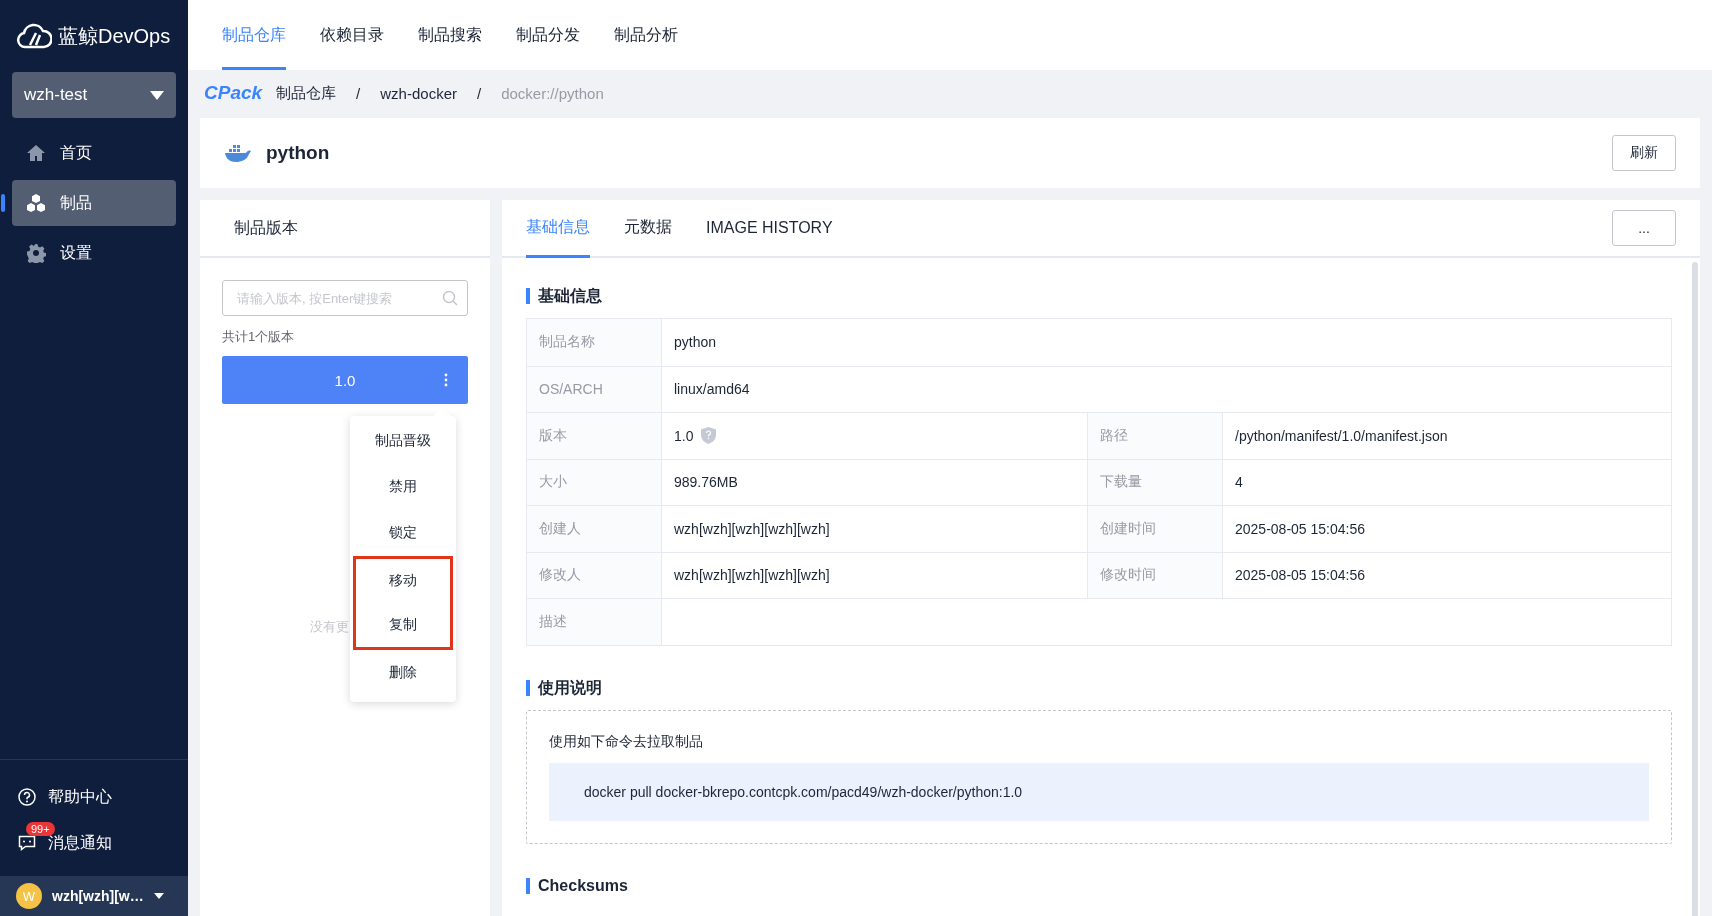 Image resolution: width=1712 pixels, height=916 pixels. I want to click on home-icon, so click(36, 153).